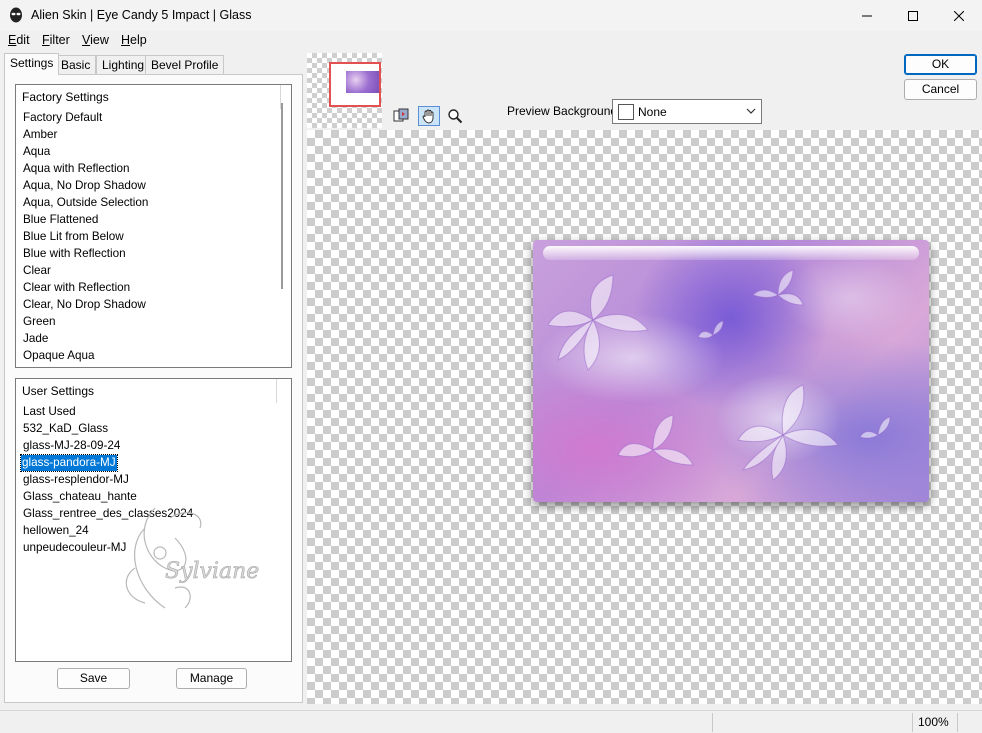 This screenshot has height=733, width=982. Describe the element at coordinates (60, 220) in the screenshot. I see `factory-item: Blue Flattened` at that location.